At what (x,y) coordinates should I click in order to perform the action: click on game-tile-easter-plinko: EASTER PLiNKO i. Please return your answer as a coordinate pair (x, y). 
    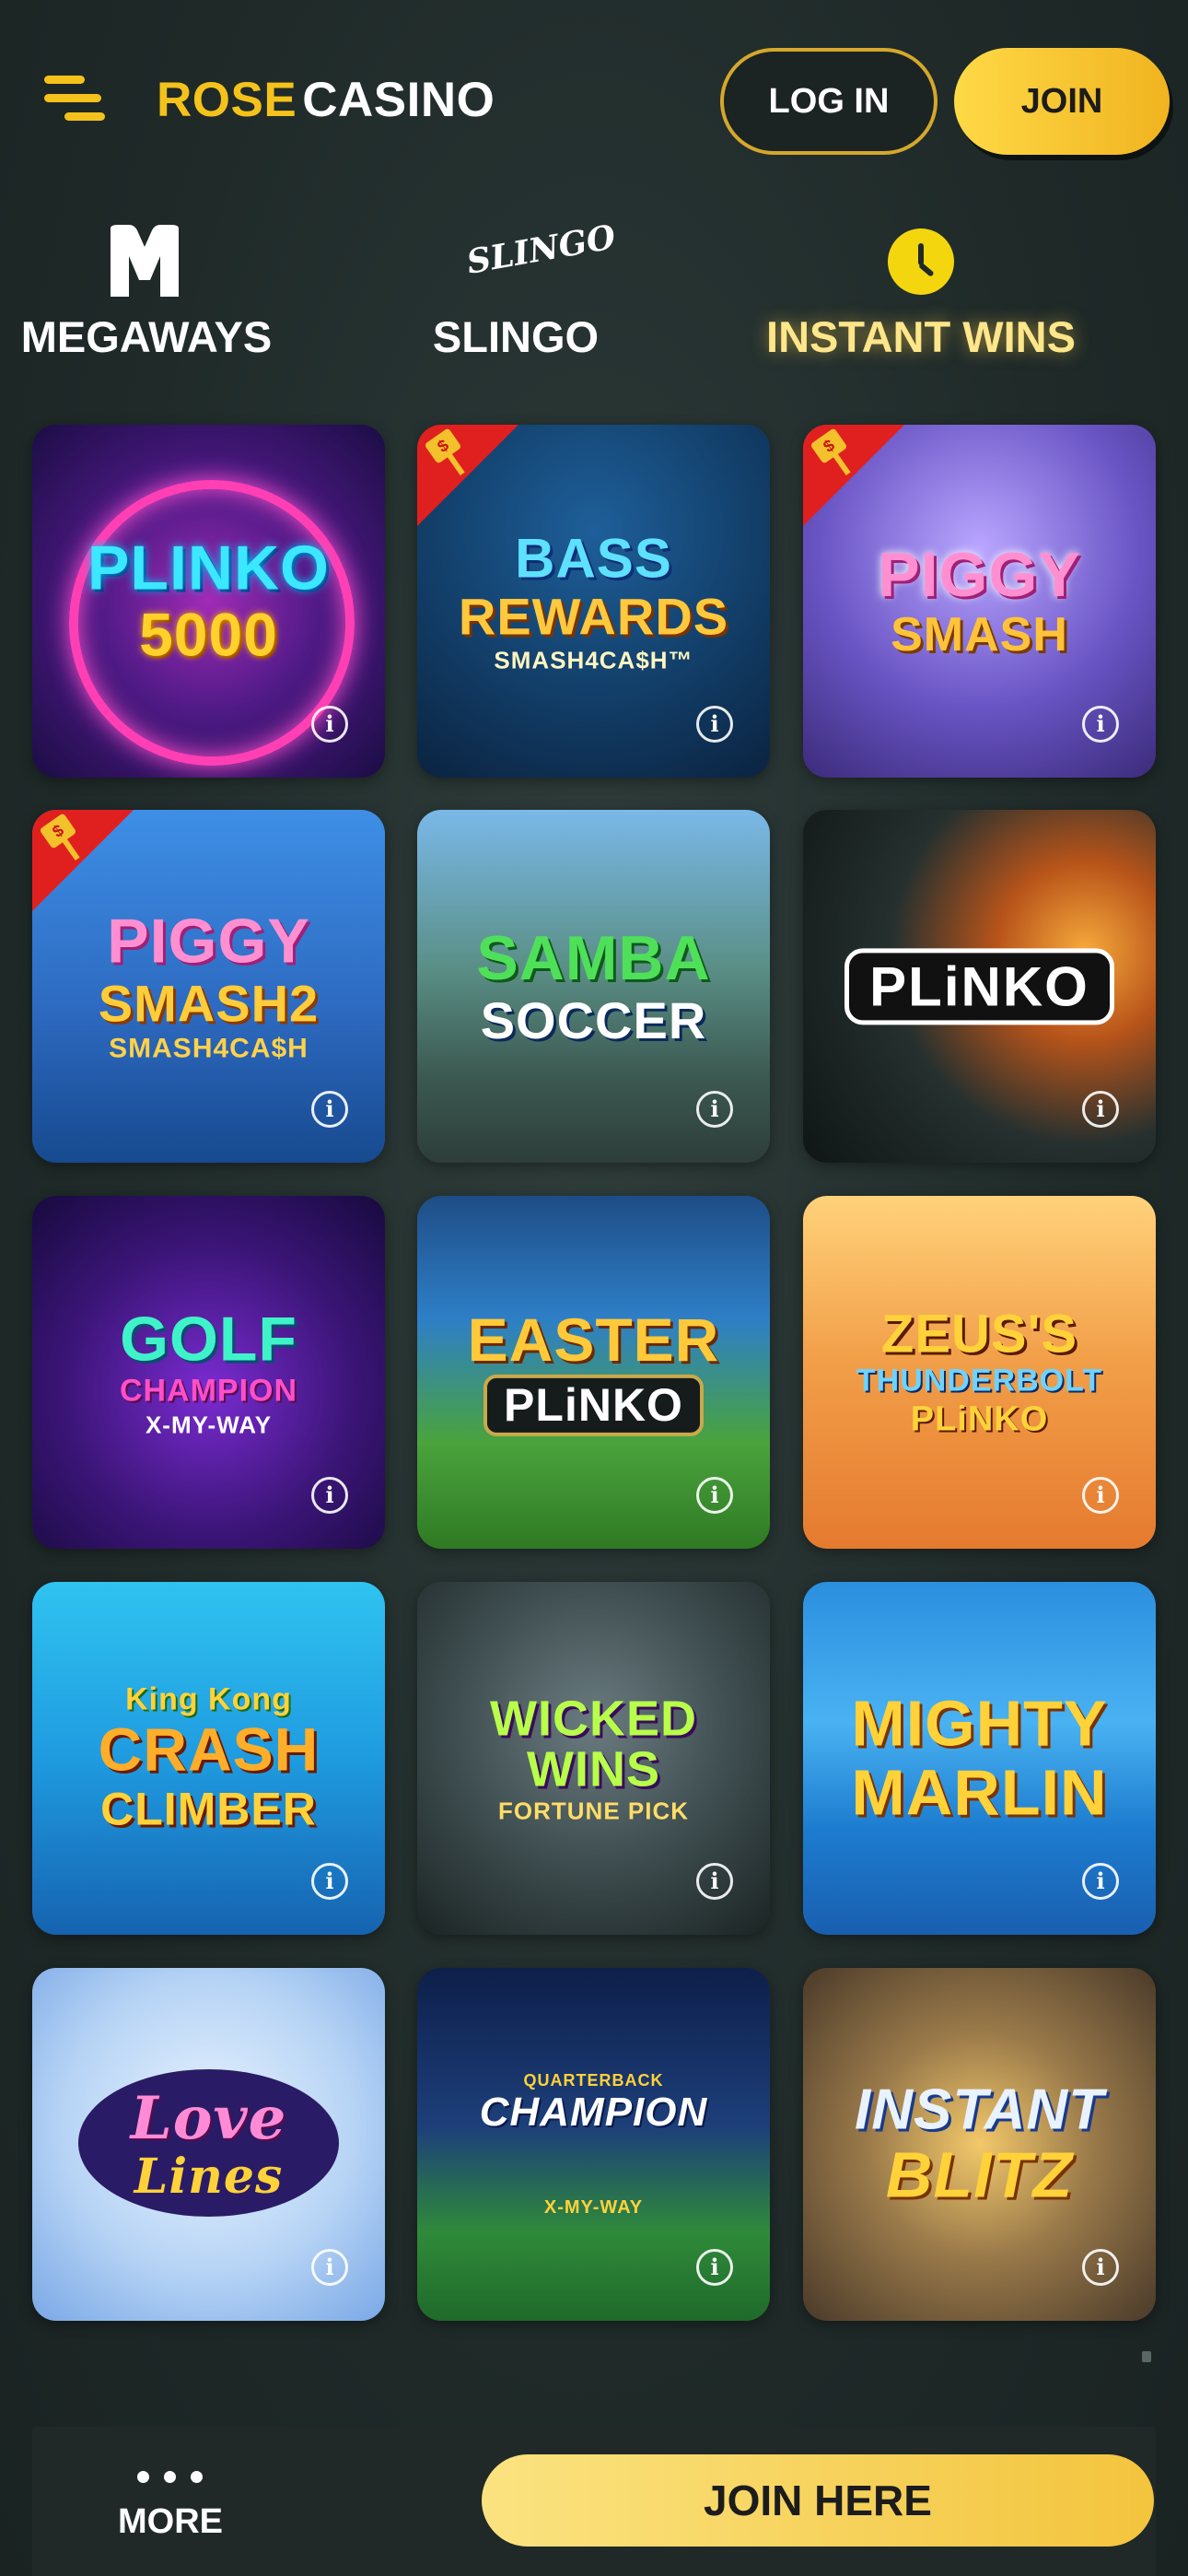
    Looking at the image, I should click on (593, 1372).